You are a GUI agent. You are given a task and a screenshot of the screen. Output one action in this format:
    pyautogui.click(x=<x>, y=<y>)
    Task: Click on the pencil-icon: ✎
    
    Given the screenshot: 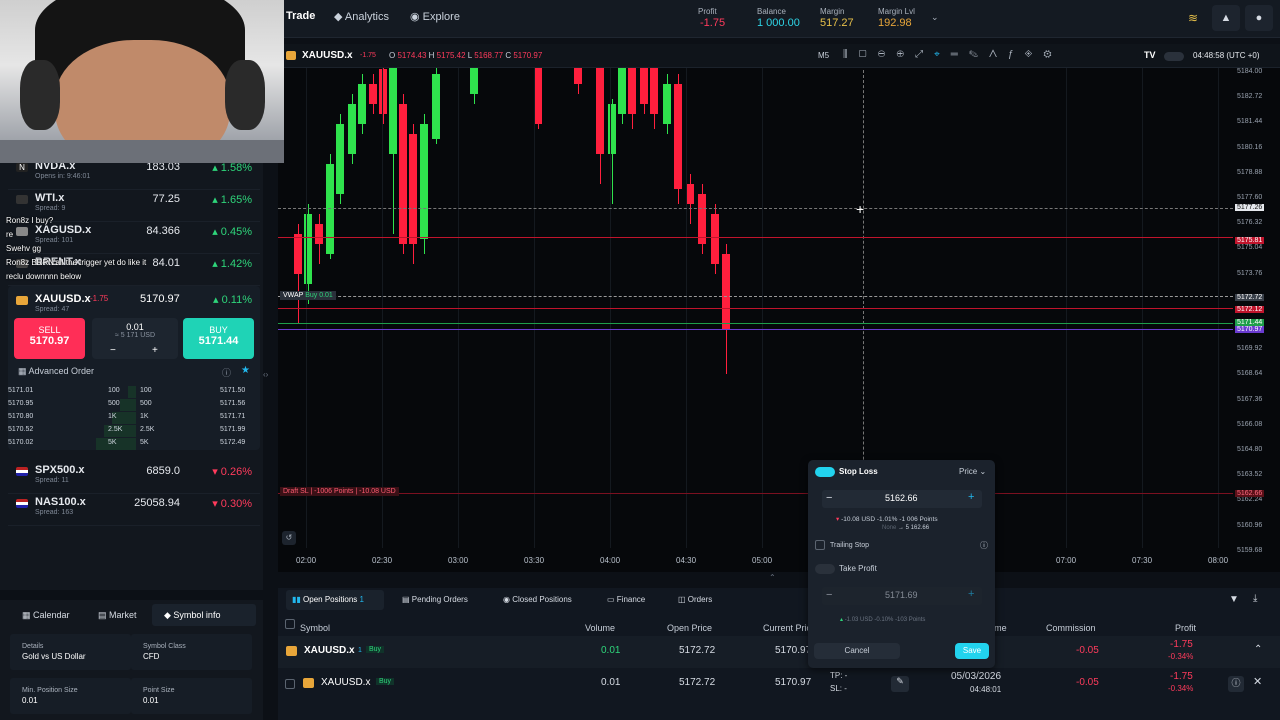 What is the action you would take?
    pyautogui.click(x=979, y=54)
    